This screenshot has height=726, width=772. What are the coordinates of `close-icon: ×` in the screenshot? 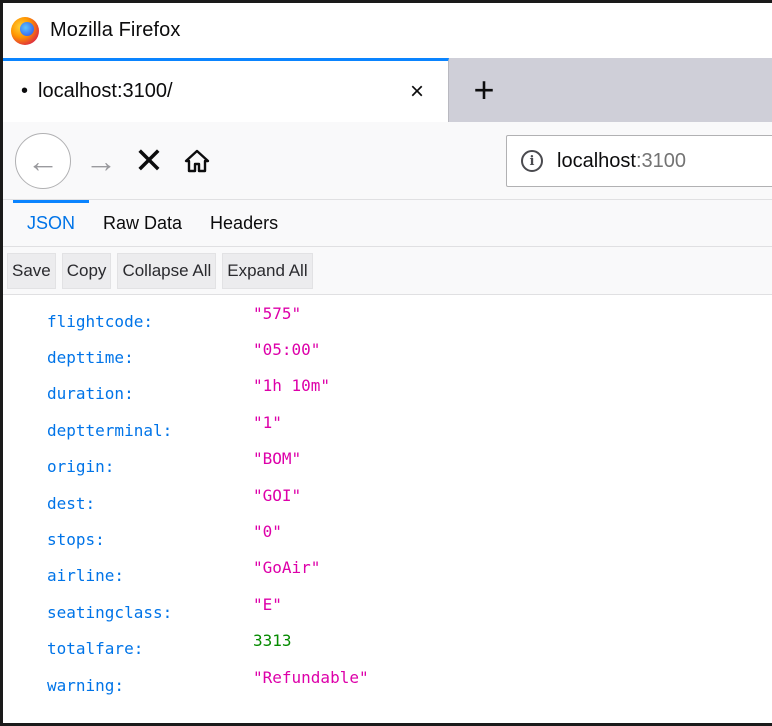 It's located at (417, 91).